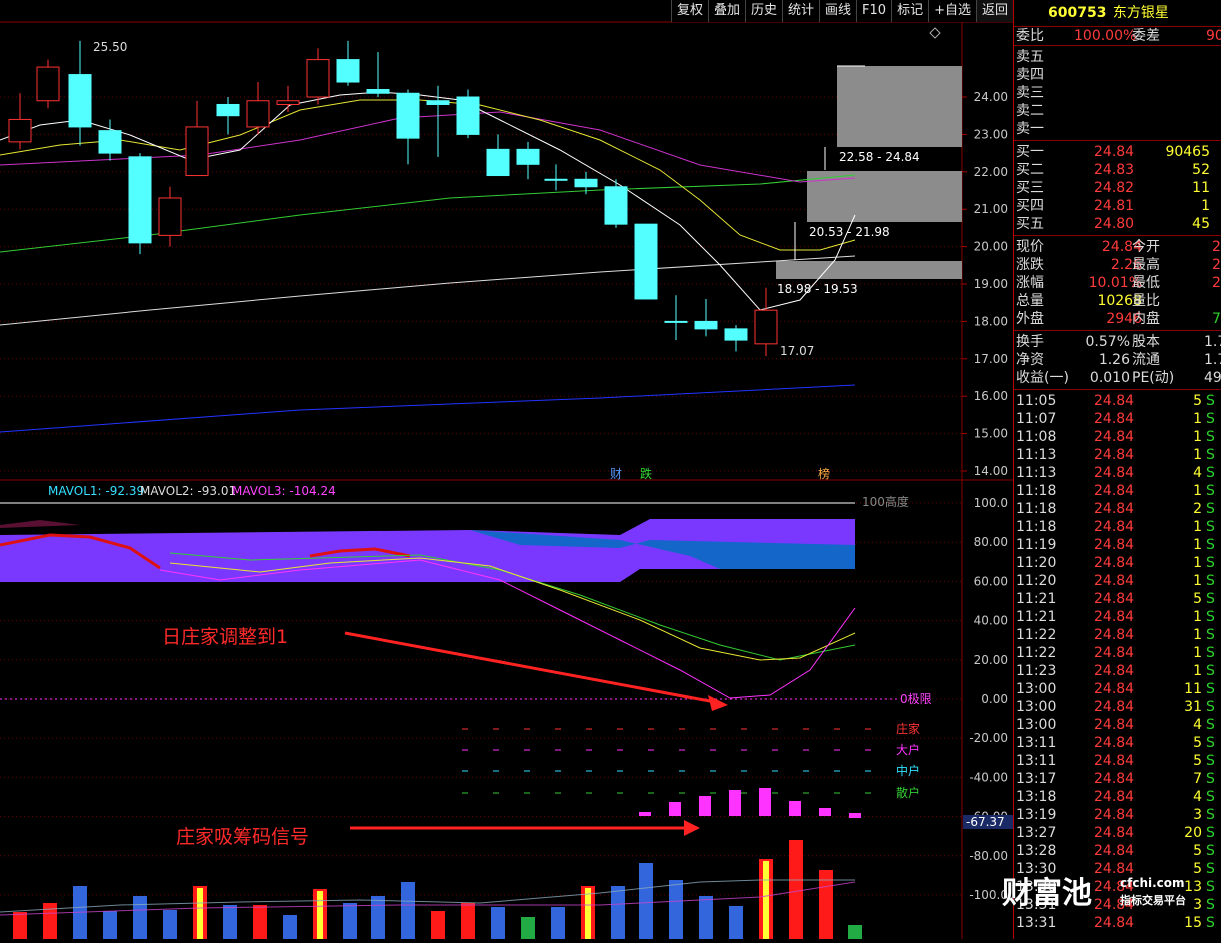  I want to click on toolbar-lishi: 历史, so click(763, 11).